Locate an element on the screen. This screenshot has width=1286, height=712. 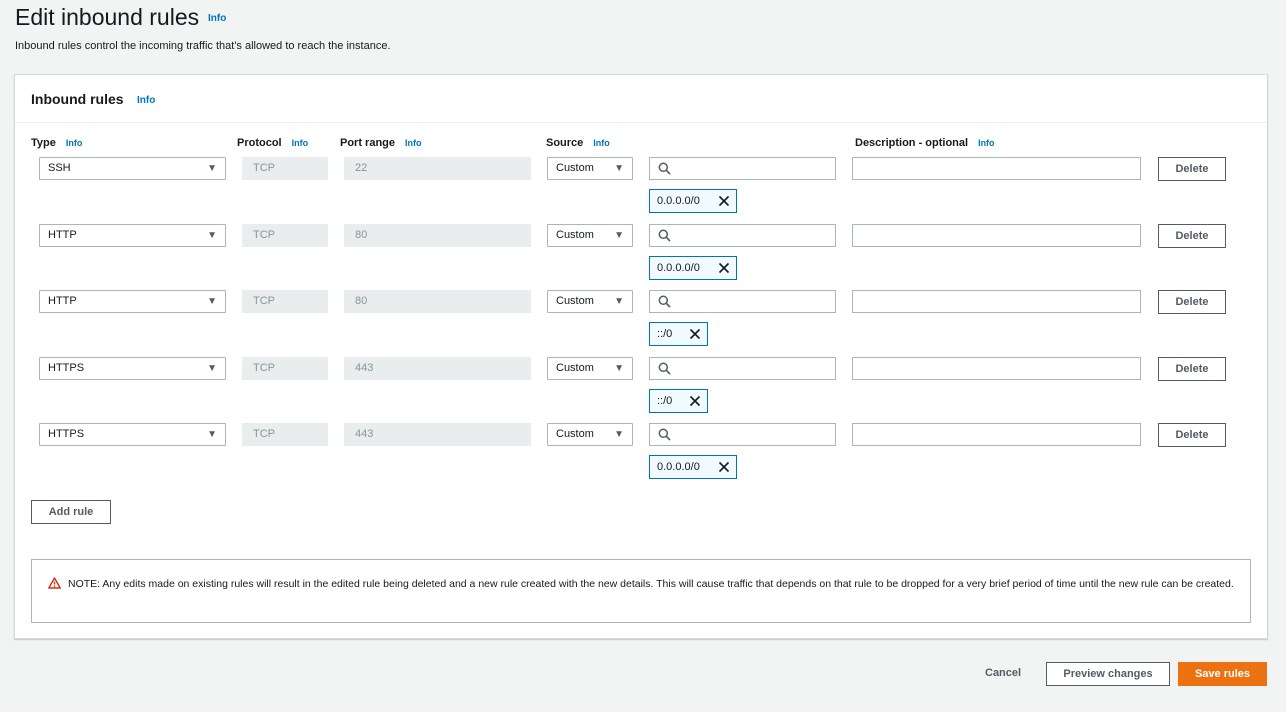
cancel-button: Cancel is located at coordinates (1003, 673).